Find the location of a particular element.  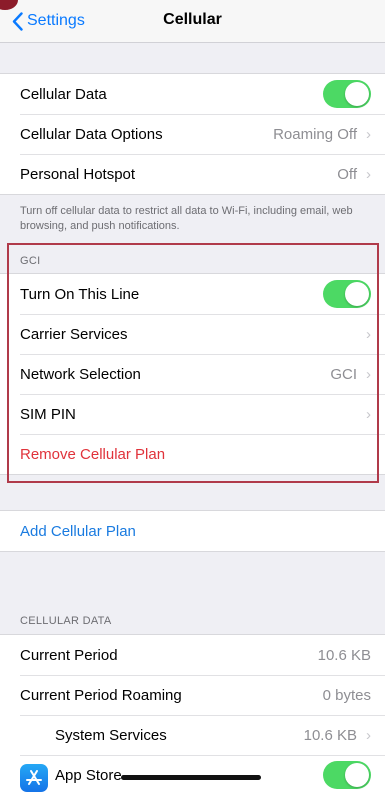

system-services-value: 10.6 KB is located at coordinates (330, 735).